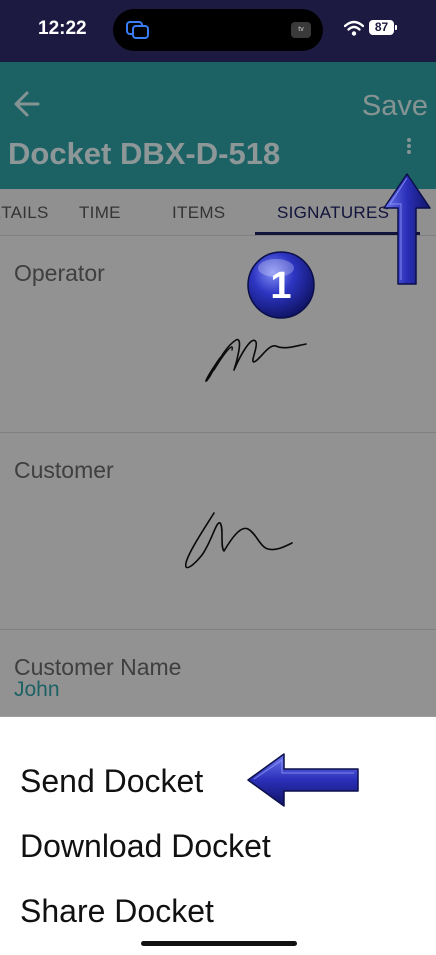 The width and height of the screenshot is (436, 955). I want to click on apple-tv-icon: tv, so click(301, 30).